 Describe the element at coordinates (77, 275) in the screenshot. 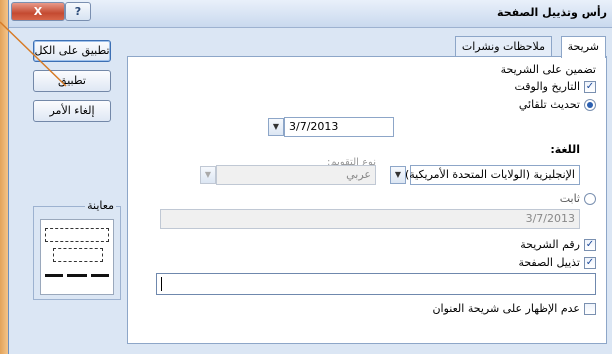

I see `preview-footer-bar` at that location.